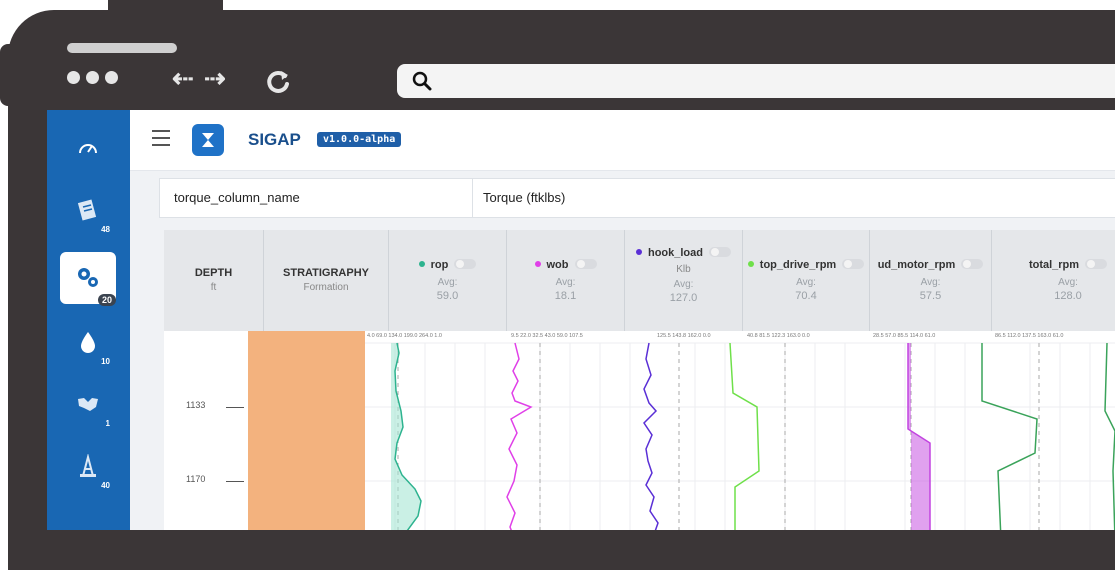 The height and width of the screenshot is (570, 1115). Describe the element at coordinates (122, 48) in the screenshot. I see `browser-tab` at that location.